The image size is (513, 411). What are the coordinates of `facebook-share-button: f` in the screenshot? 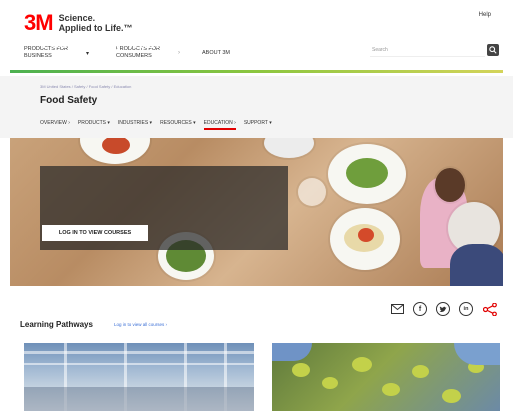 It's located at (420, 309).